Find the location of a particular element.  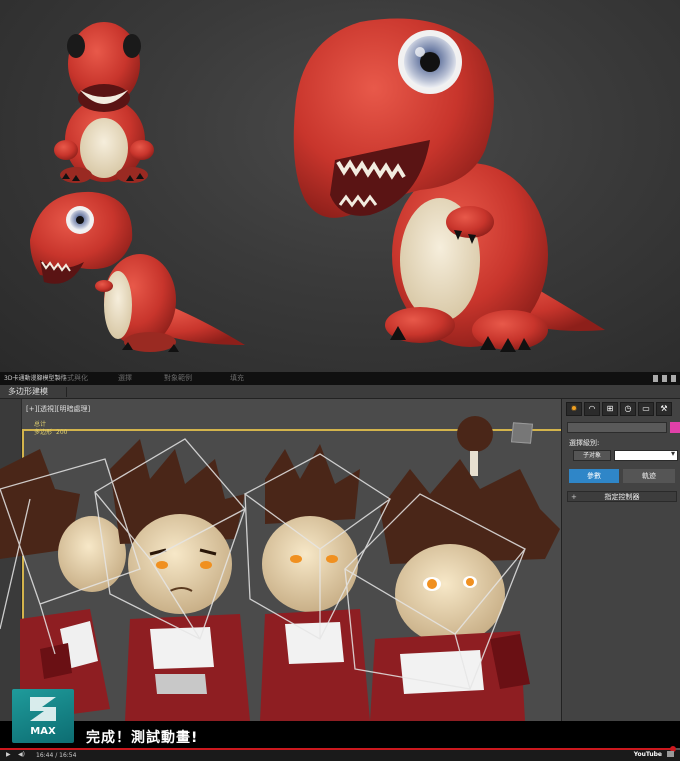

3dsmax-logo: MAX is located at coordinates (43, 716).